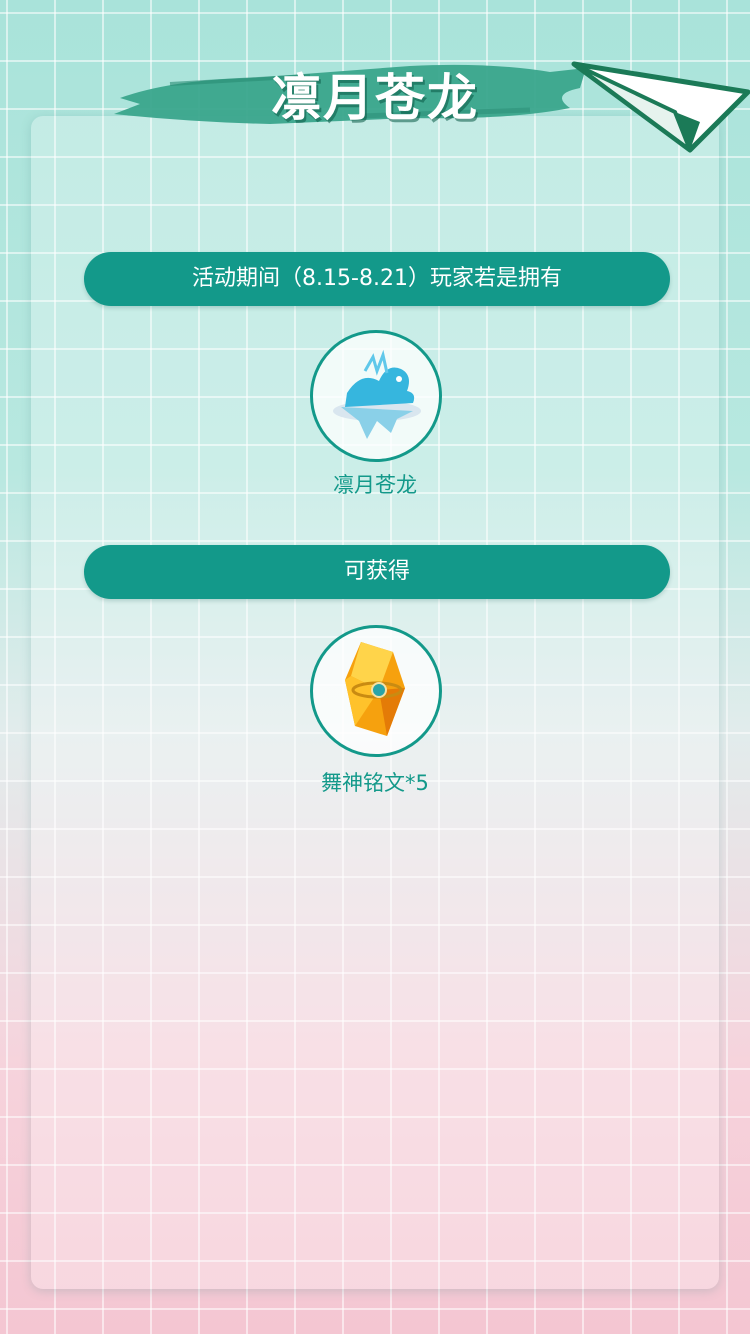 This screenshot has width=750, height=1334. What do you see at coordinates (660, 107) in the screenshot?
I see `paper-plane-icon` at bounding box center [660, 107].